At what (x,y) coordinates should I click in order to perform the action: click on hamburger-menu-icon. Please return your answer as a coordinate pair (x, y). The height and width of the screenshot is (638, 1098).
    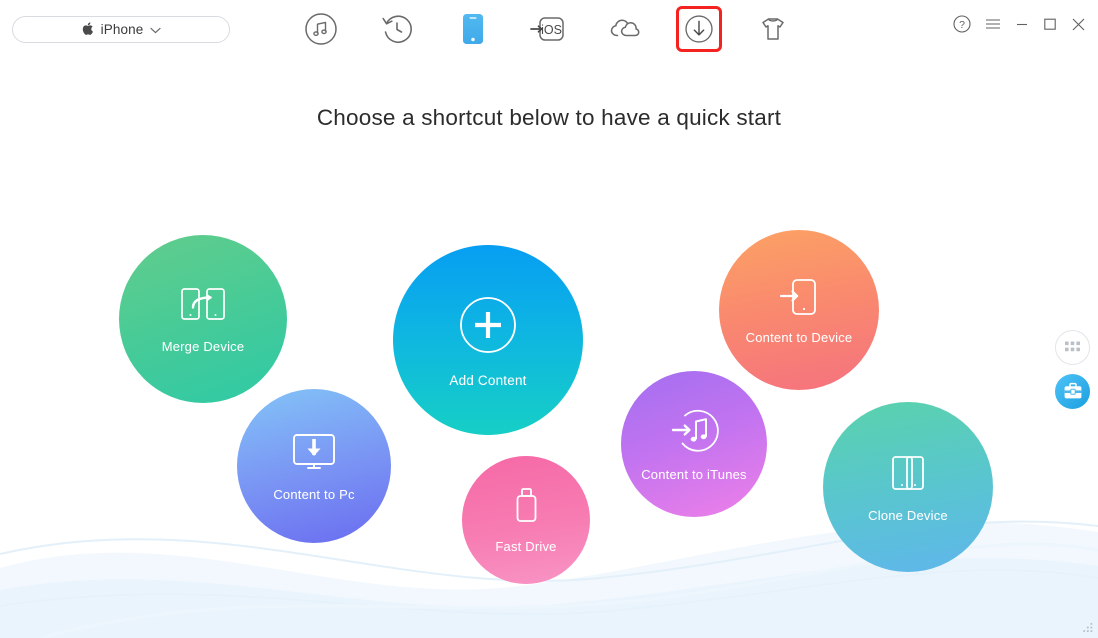
    Looking at the image, I should click on (993, 24).